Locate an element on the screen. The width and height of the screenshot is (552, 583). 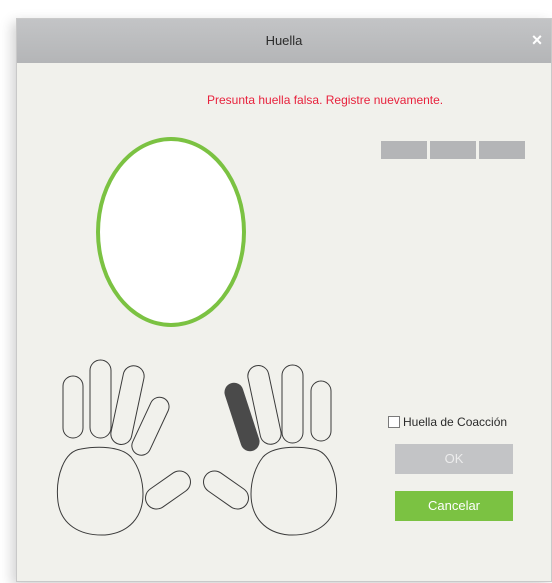
left-thumb is located at coordinates (168, 490).